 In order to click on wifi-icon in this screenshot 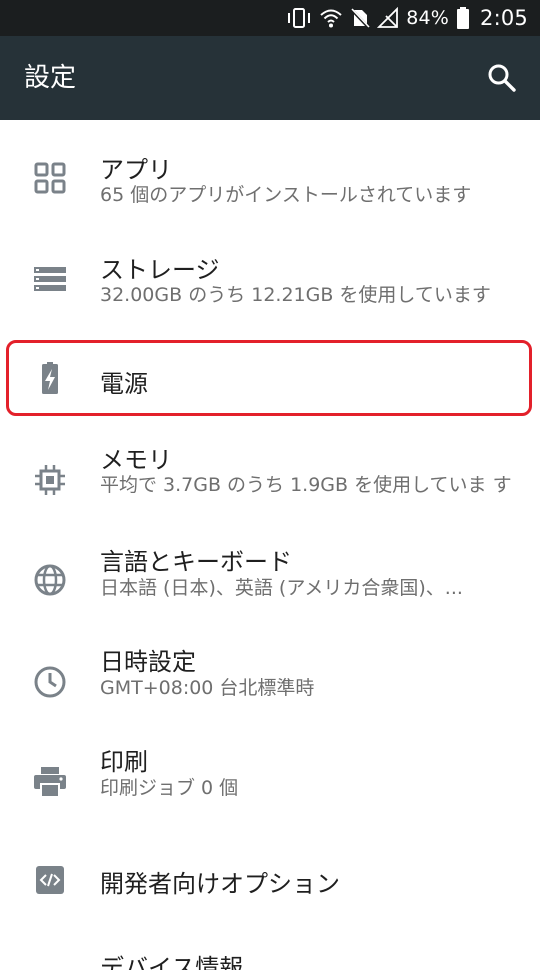, I will do `click(331, 18)`.